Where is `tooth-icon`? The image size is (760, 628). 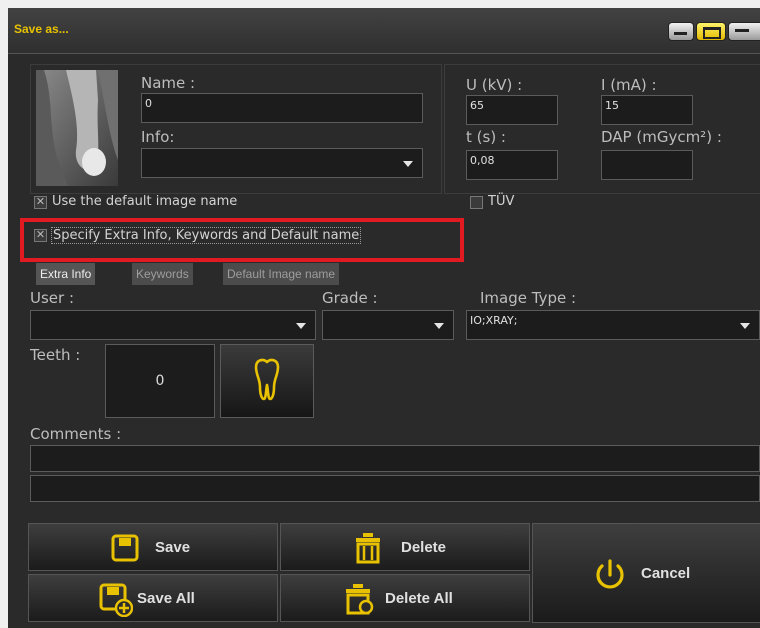
tooth-icon is located at coordinates (267, 379).